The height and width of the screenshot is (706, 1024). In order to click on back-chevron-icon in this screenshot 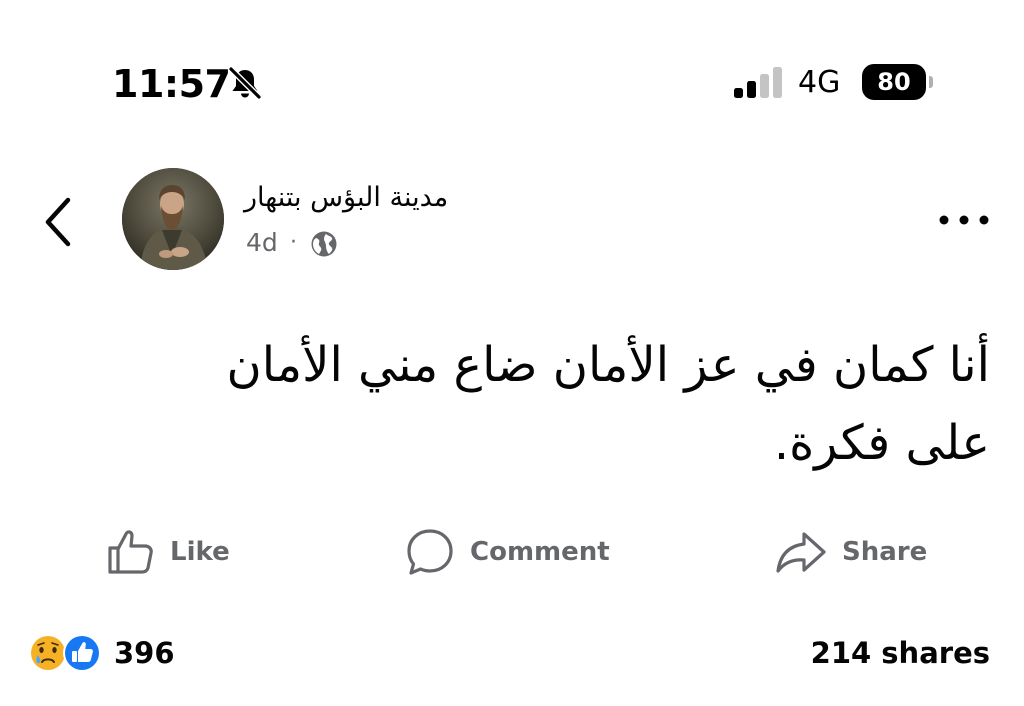, I will do `click(60, 222)`.